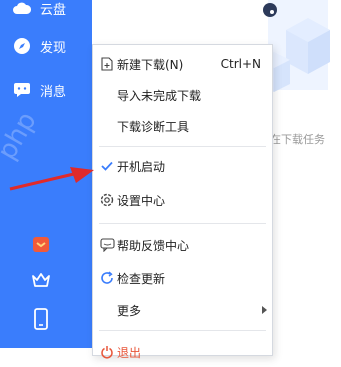  I want to click on menu-item-label: 导入未完成下载, so click(159, 95).